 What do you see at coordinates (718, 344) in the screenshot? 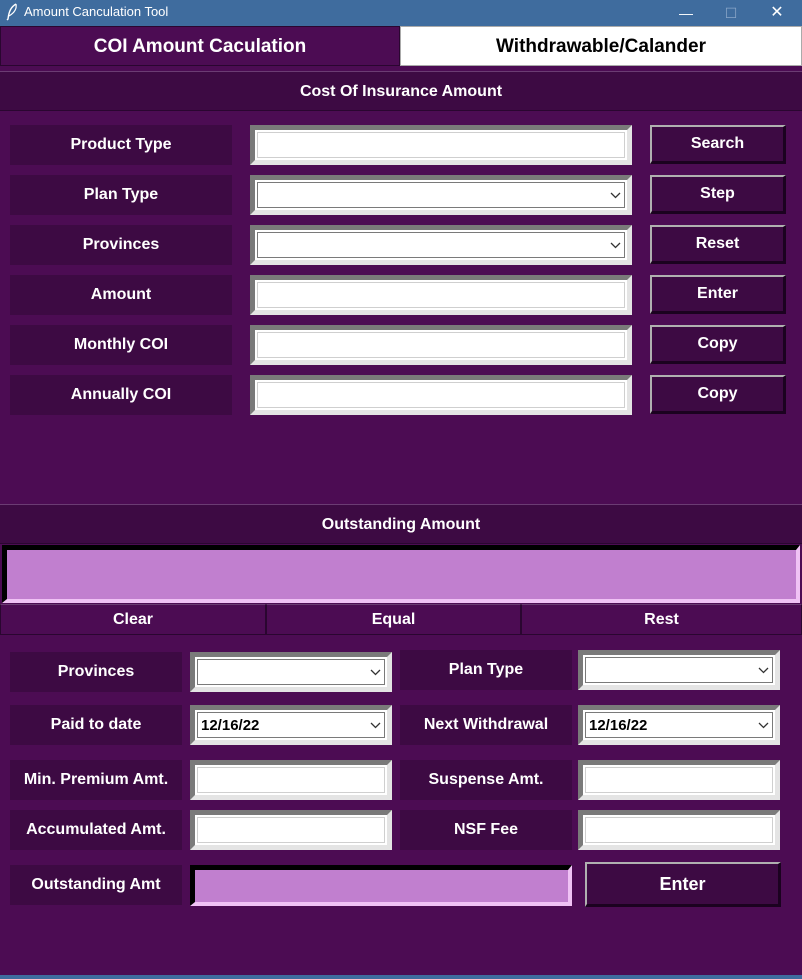
I see `copy-monthly-button: Copy` at bounding box center [718, 344].